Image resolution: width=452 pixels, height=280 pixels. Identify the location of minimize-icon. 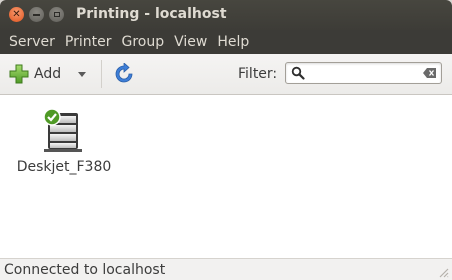
(36, 14).